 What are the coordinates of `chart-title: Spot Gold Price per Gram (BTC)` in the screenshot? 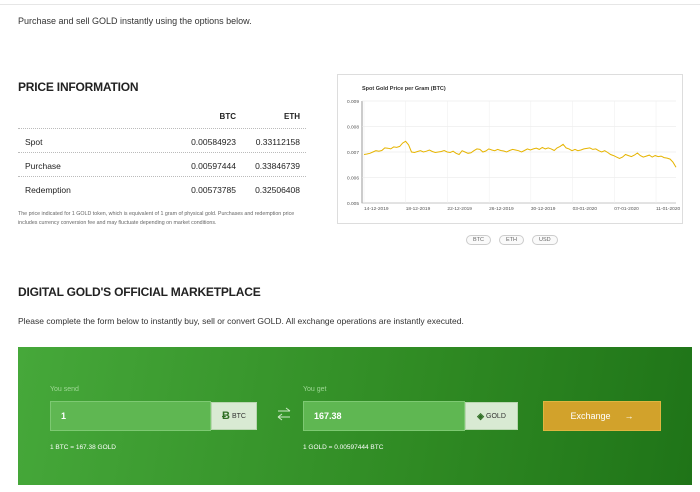 It's located at (404, 89).